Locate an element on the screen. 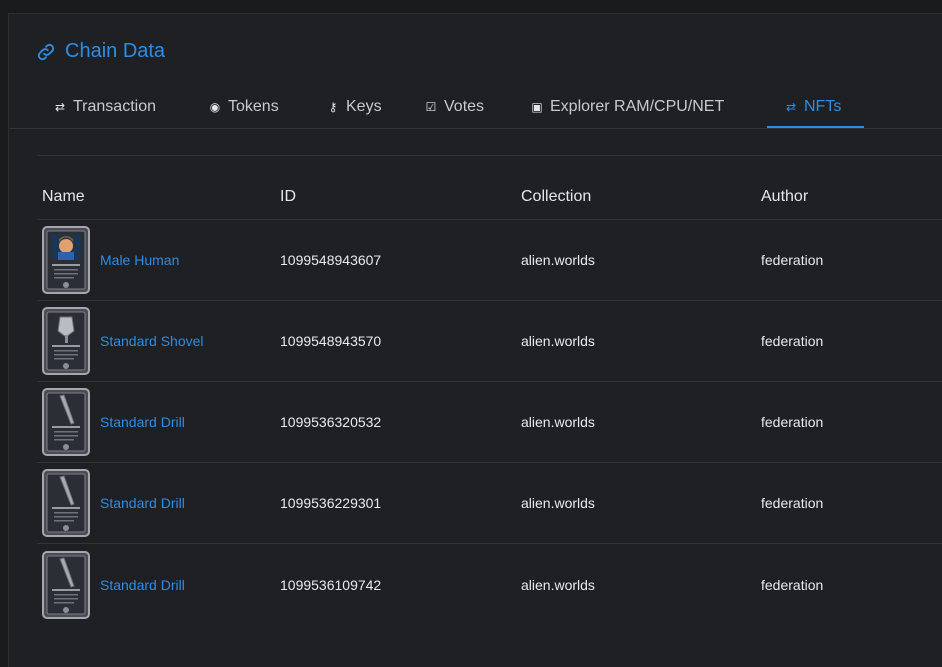  tab-votes: ☑ Votes is located at coordinates (454, 107).